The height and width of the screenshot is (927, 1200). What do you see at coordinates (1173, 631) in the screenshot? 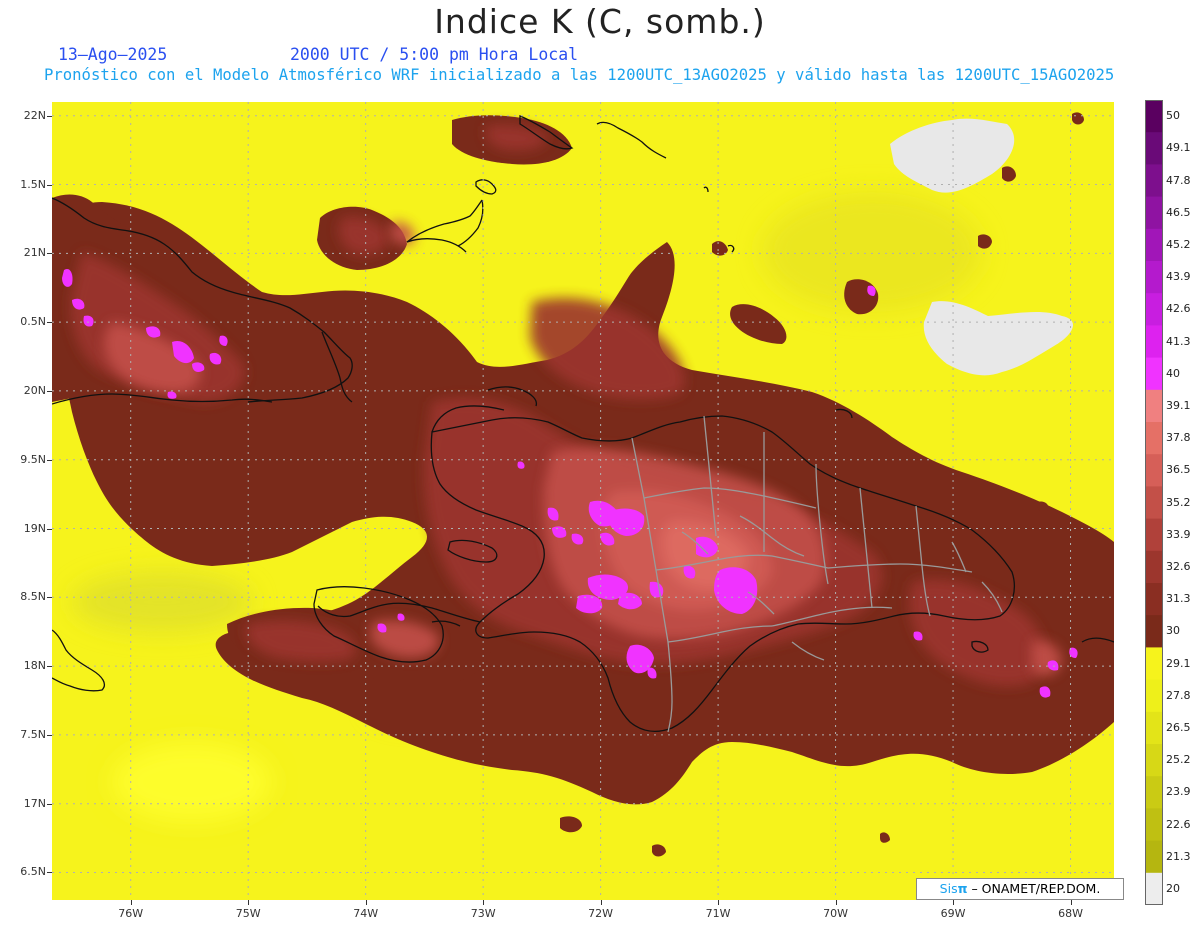
I see `colorbar-label: 30` at bounding box center [1173, 631].